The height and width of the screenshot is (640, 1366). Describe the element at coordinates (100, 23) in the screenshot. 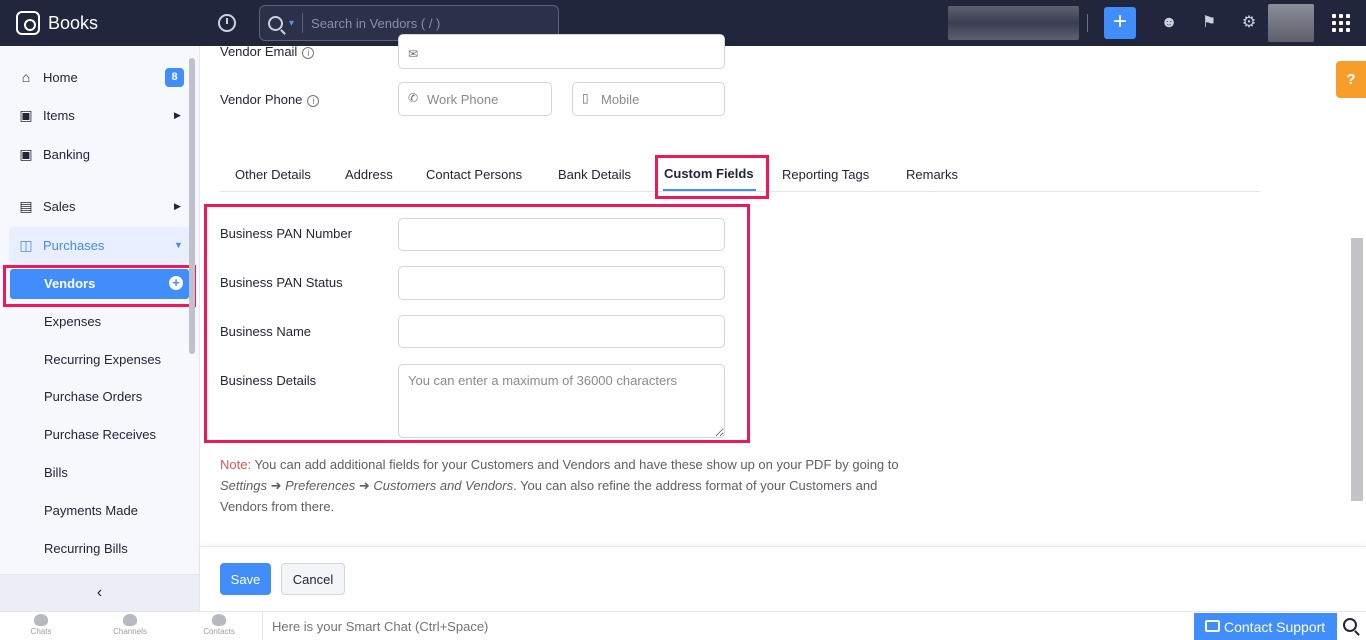

I see `brand: Books` at that location.